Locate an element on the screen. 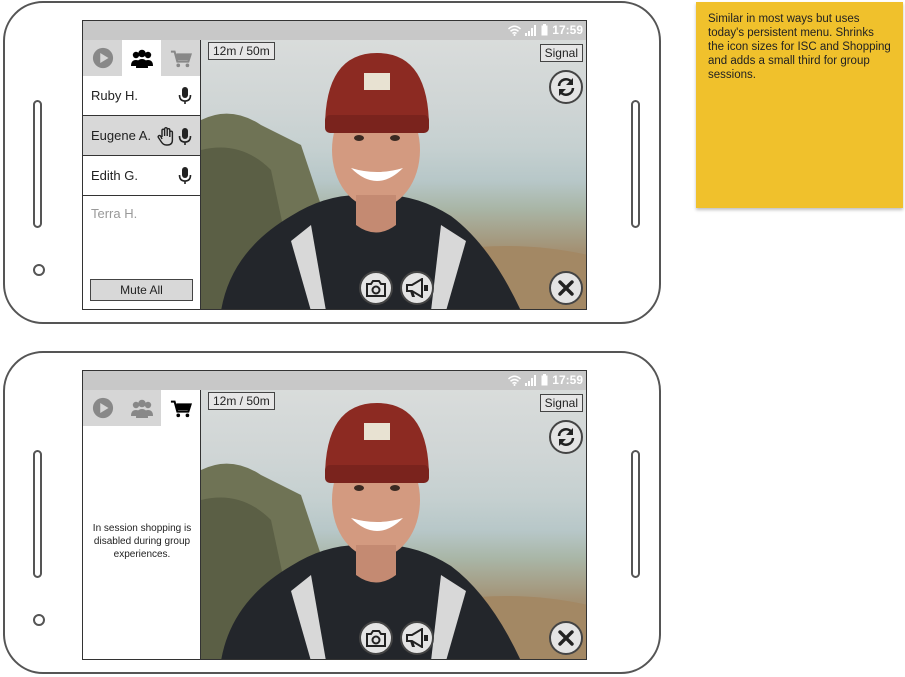 The height and width of the screenshot is (677, 905). participant-row: Ruby H. is located at coordinates (141, 96).